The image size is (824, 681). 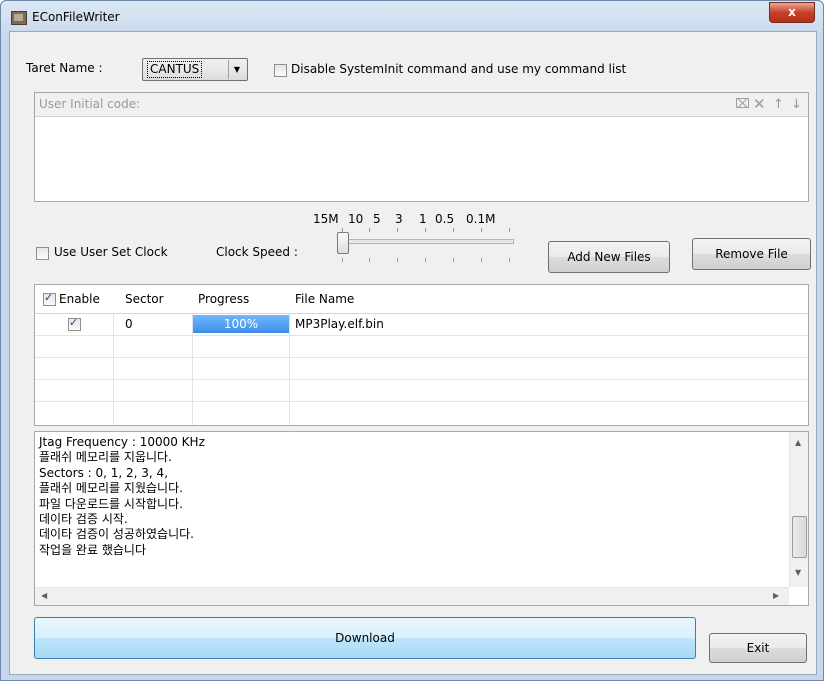 I want to click on vertical-scrollbar: ▲ ▼, so click(x=798, y=509).